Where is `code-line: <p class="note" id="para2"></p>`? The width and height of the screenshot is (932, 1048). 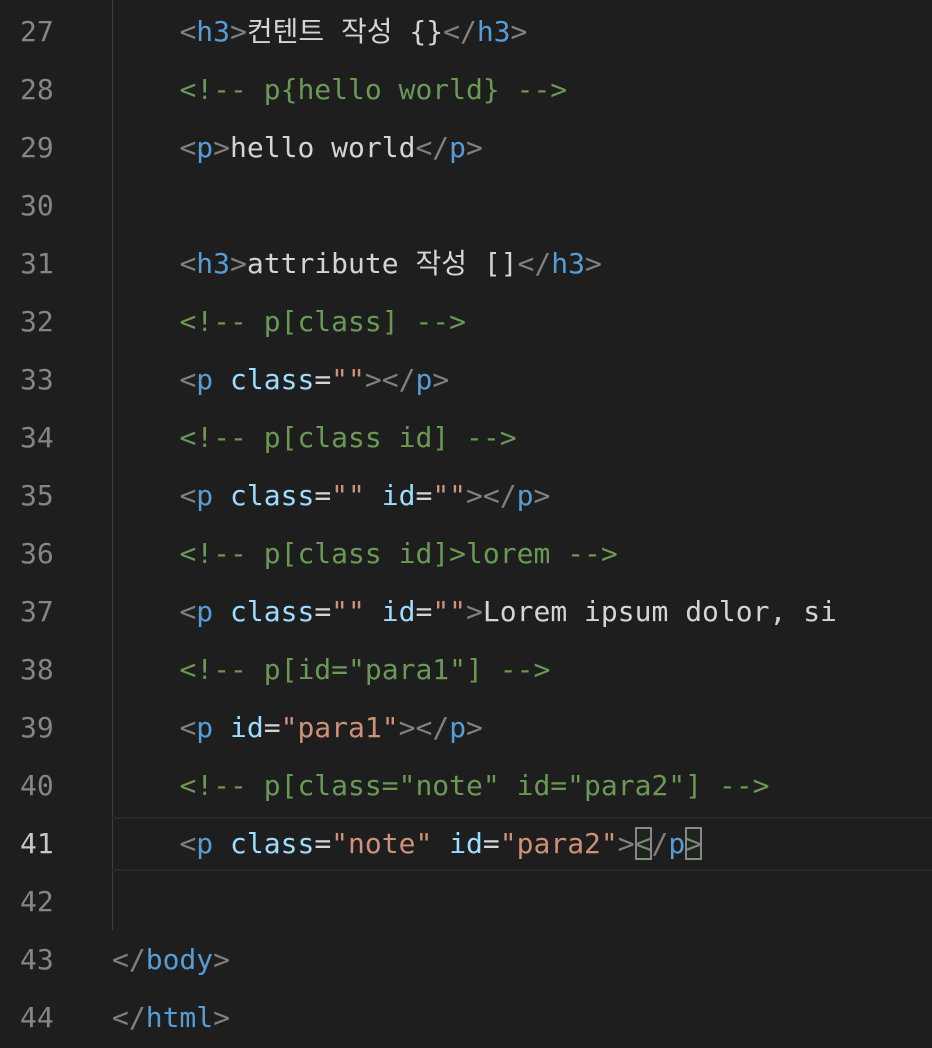 code-line: <p class="note" id="para2"></p> is located at coordinates (407, 844).